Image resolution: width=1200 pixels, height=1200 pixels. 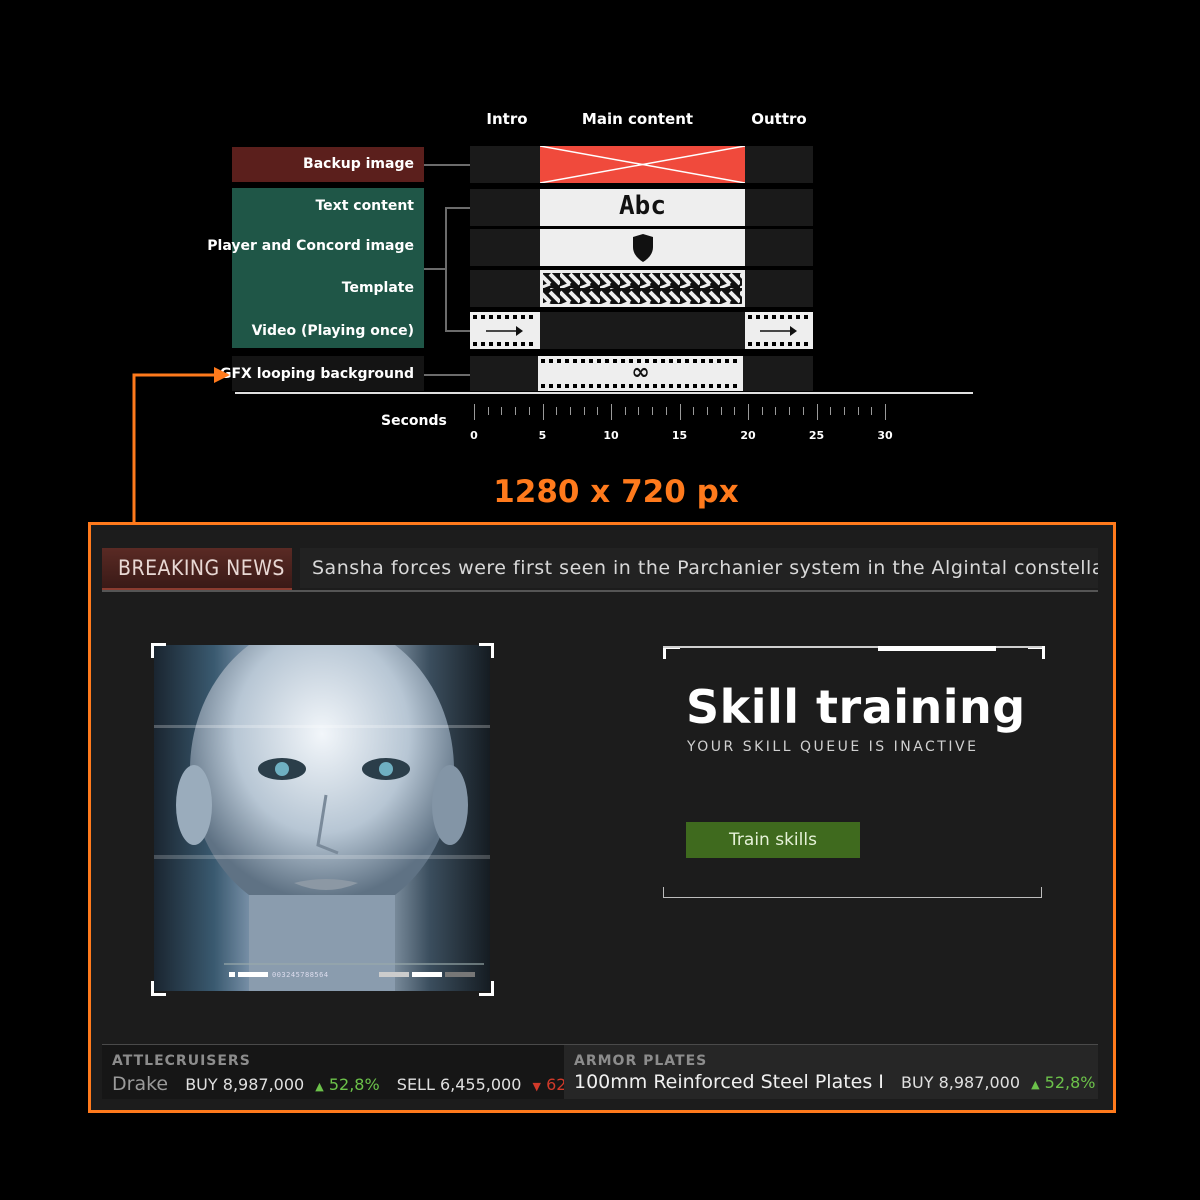 What do you see at coordinates (505, 330) in the screenshot?
I see `video-intro-cell` at bounding box center [505, 330].